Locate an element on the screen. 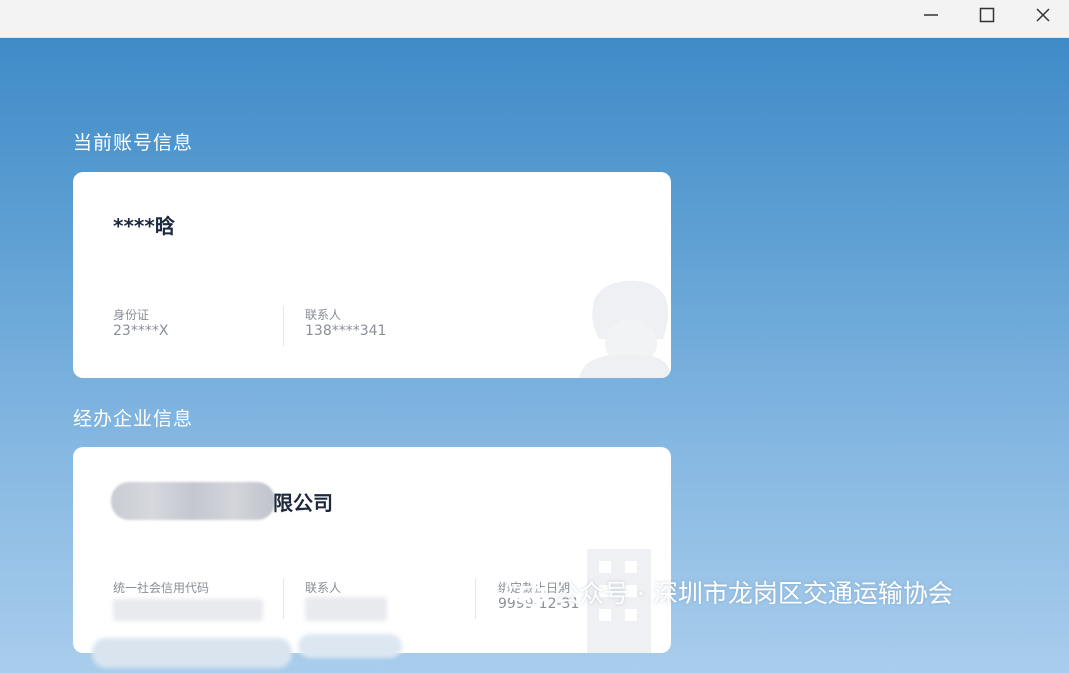  company-contact-field: 联系人 is located at coordinates (323, 588).